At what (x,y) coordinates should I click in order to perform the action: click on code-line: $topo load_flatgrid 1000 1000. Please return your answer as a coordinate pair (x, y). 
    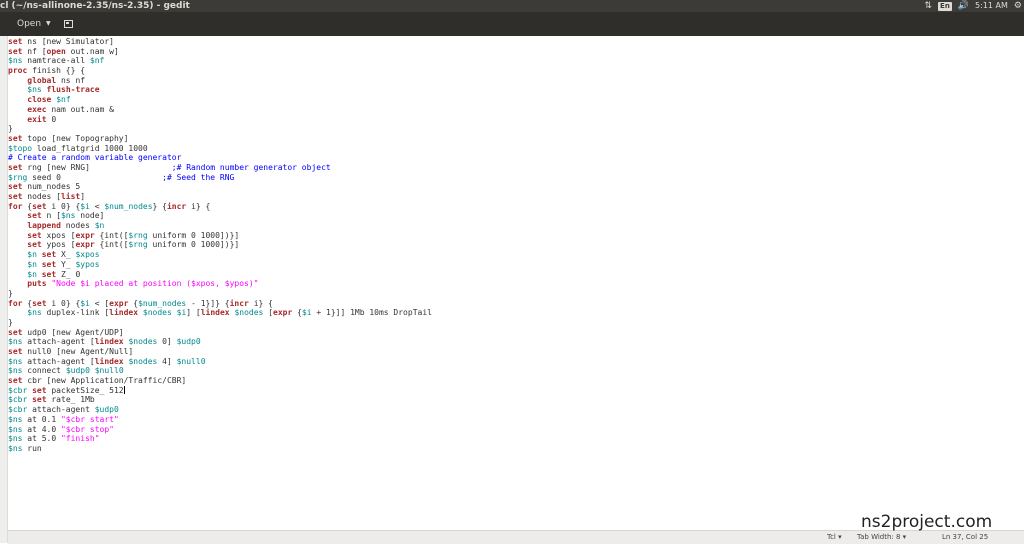
    Looking at the image, I should click on (220, 149).